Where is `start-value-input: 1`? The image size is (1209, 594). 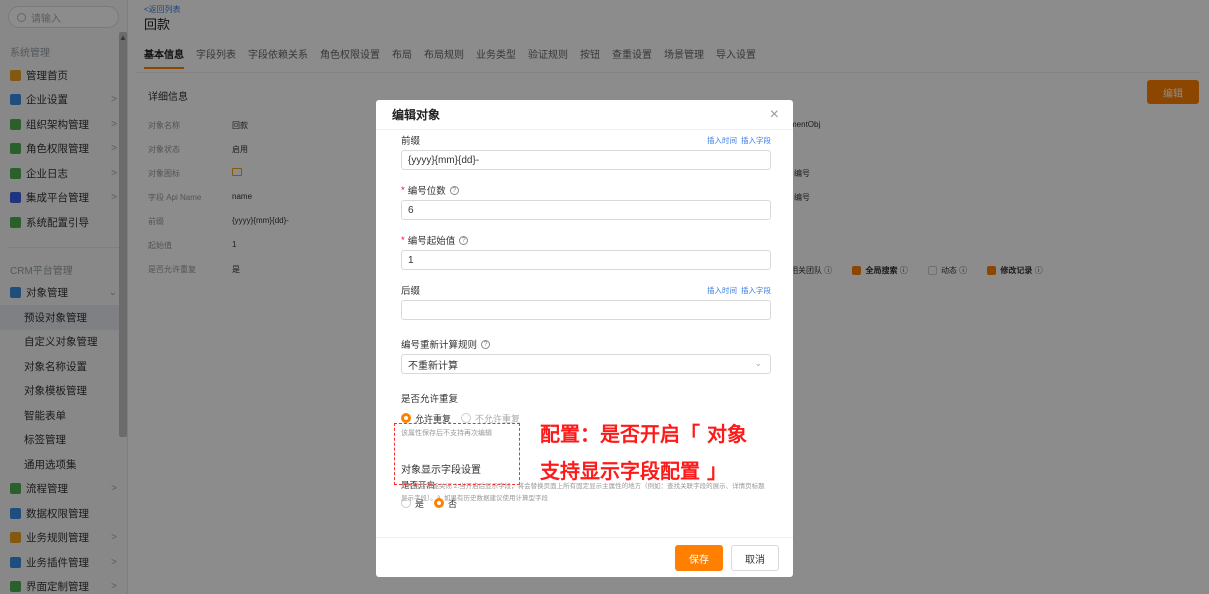 start-value-input: 1 is located at coordinates (586, 260).